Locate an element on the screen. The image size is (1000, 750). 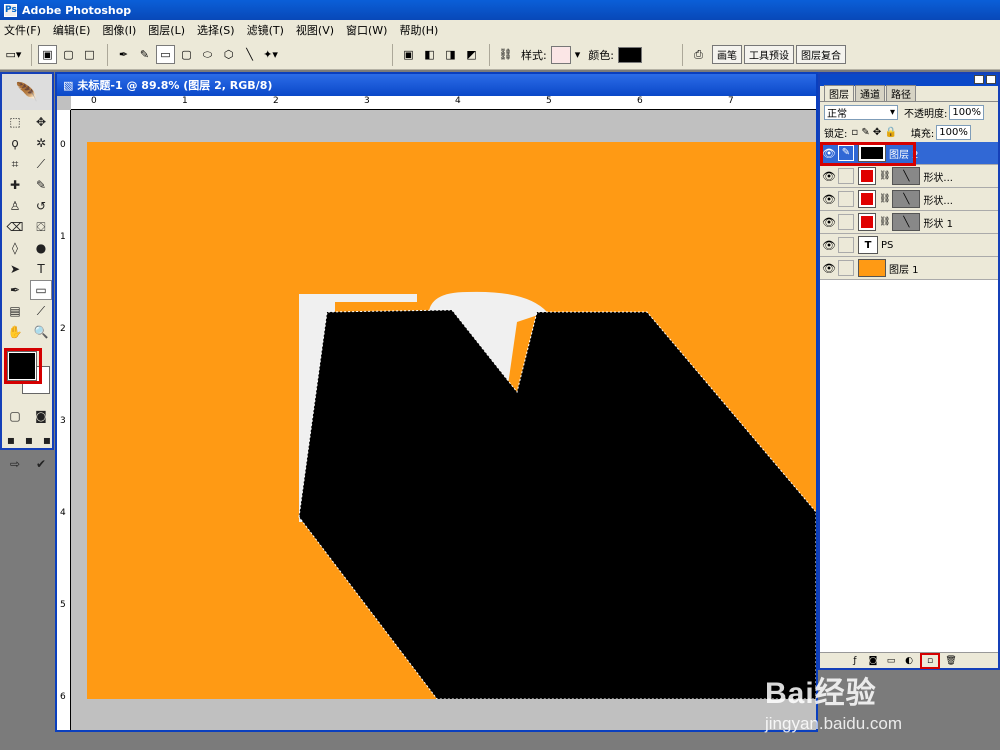
adjustment-layer-icon: ◐ is located at coordinates (909, 661).